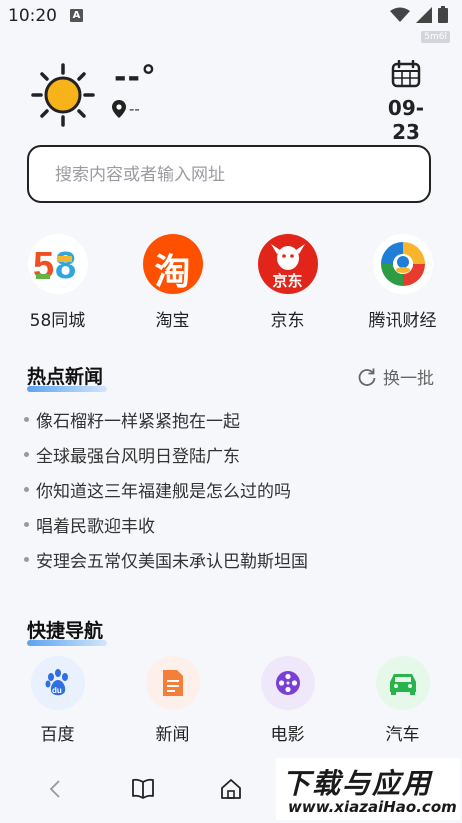  I want to click on 58-logo-icon: 5 8, so click(57, 264).